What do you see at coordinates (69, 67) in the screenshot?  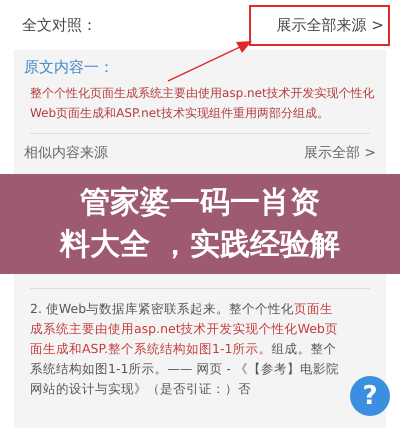 I see `original-heading: 原文内容一：` at bounding box center [69, 67].